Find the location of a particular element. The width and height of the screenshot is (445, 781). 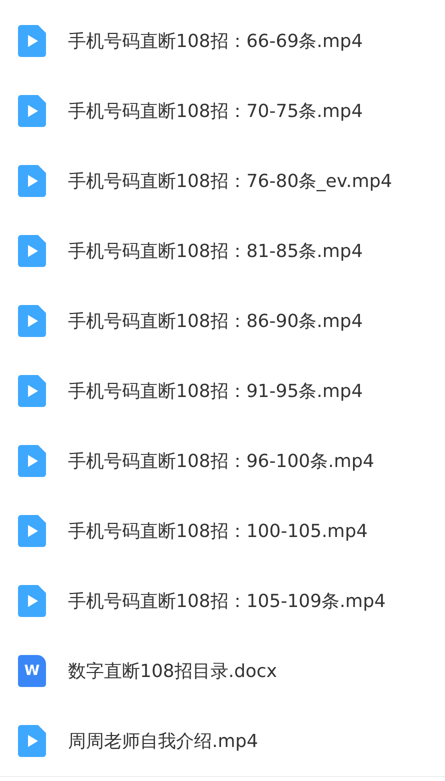

file-name: 手机号码直断108招：76-80条_ev.mp4 is located at coordinates (230, 181).